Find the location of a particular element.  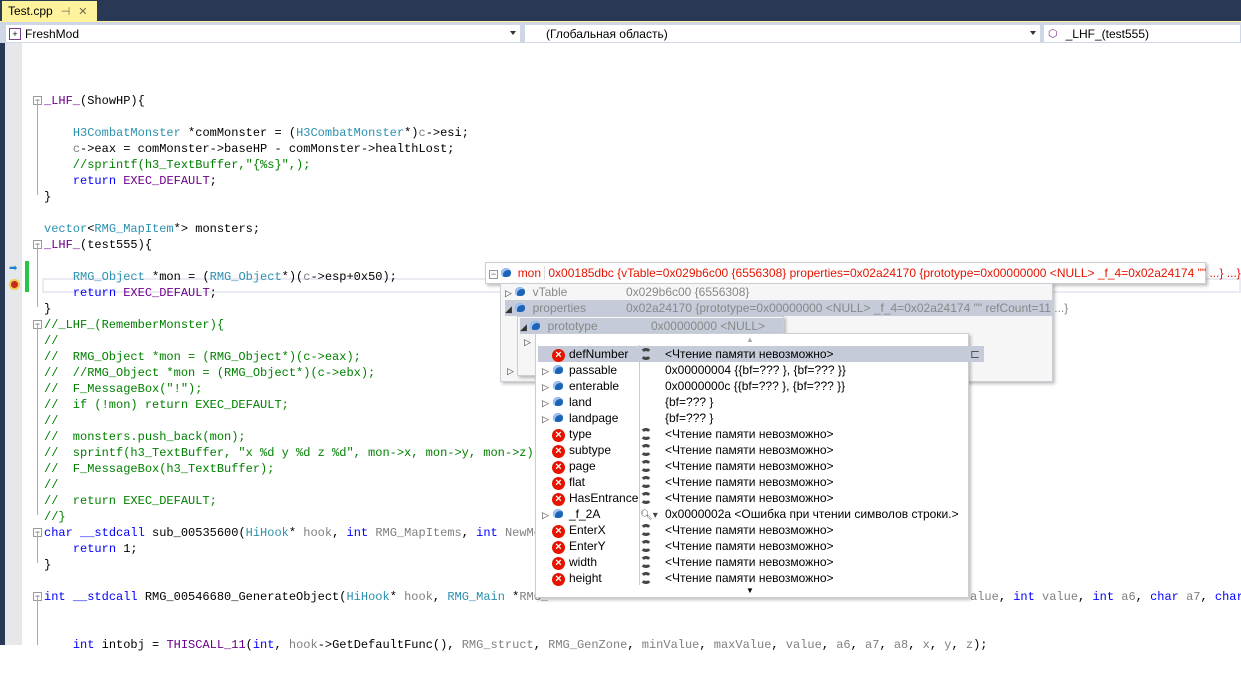

code-line-tail: alue, int value, int a6, char a7, char is located at coordinates (1105, 597).